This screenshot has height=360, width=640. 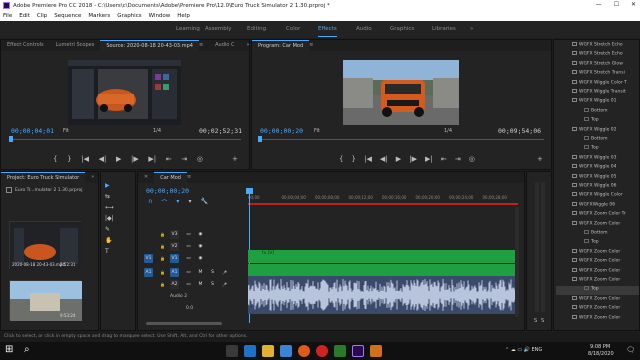 What do you see at coordinates (118, 159) in the screenshot?
I see `play-button: ▶` at bounding box center [118, 159].